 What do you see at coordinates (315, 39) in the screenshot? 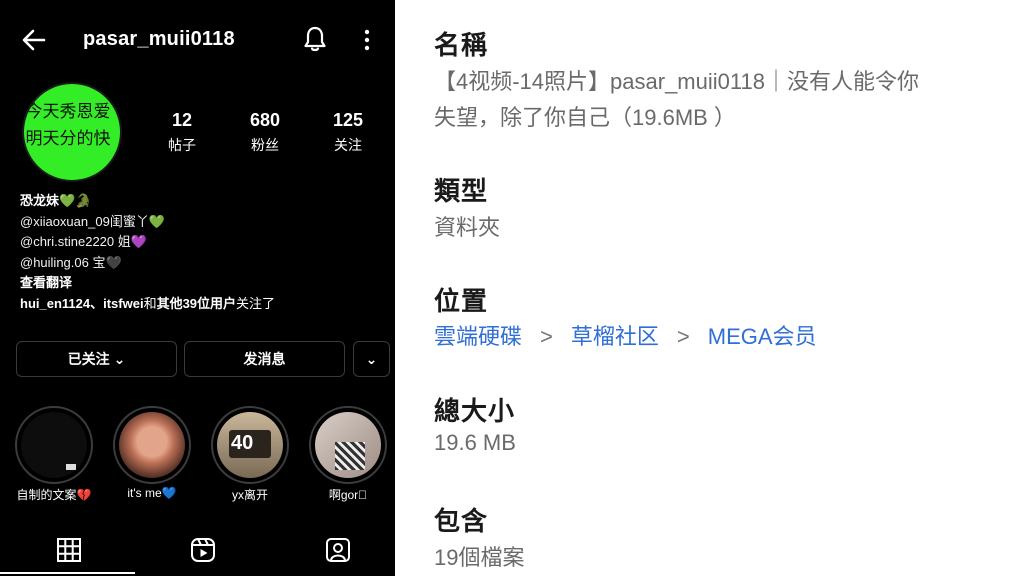
I see `bell-icon` at bounding box center [315, 39].